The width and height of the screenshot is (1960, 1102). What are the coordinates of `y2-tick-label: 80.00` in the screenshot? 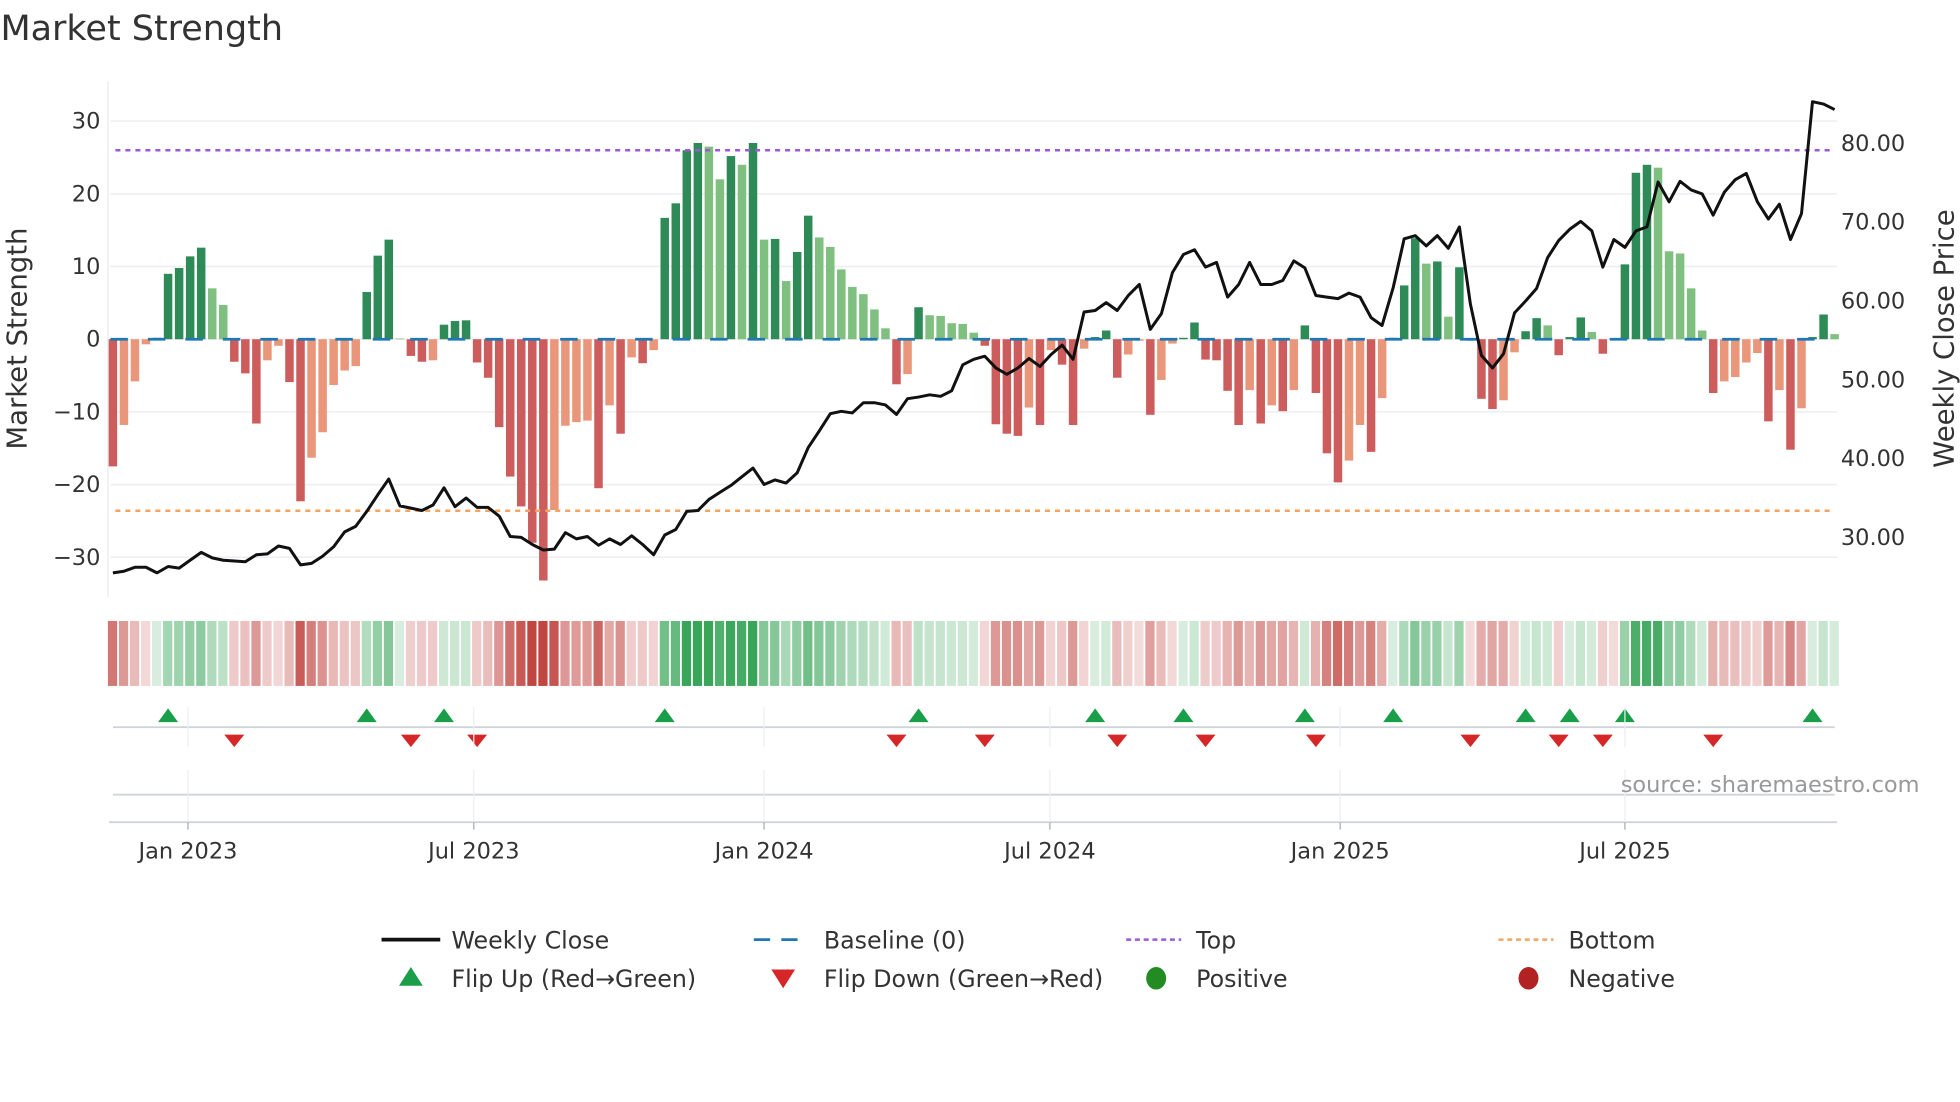 It's located at (1873, 144).